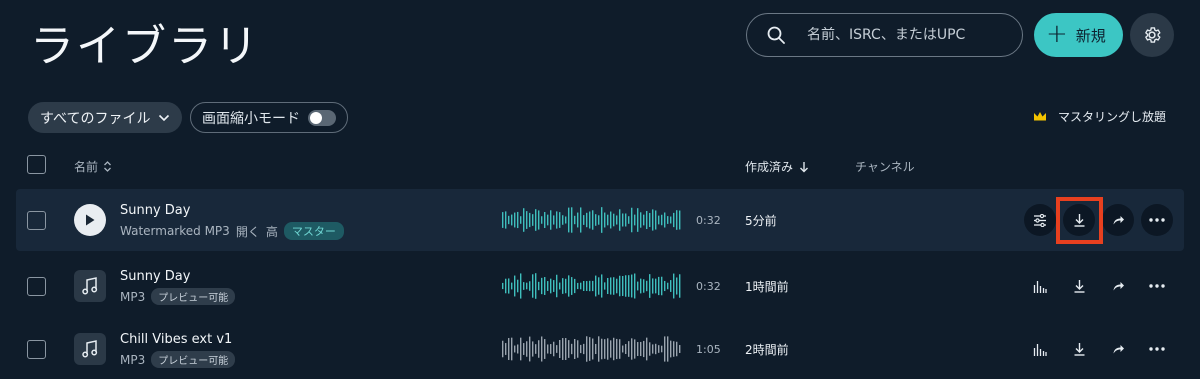 The image size is (1200, 379). What do you see at coordinates (36, 164) in the screenshot?
I see `select-all-checkbox` at bounding box center [36, 164].